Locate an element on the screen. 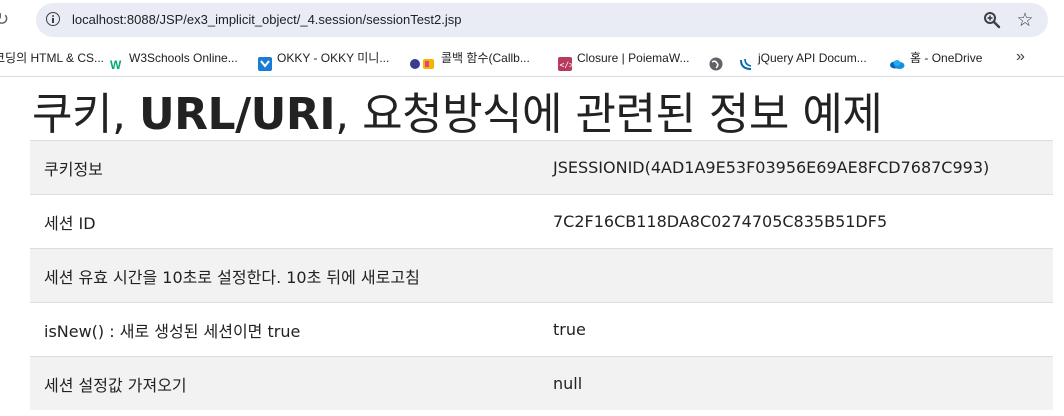 This screenshot has height=416, width=1064. info-icon is located at coordinates (53, 19).